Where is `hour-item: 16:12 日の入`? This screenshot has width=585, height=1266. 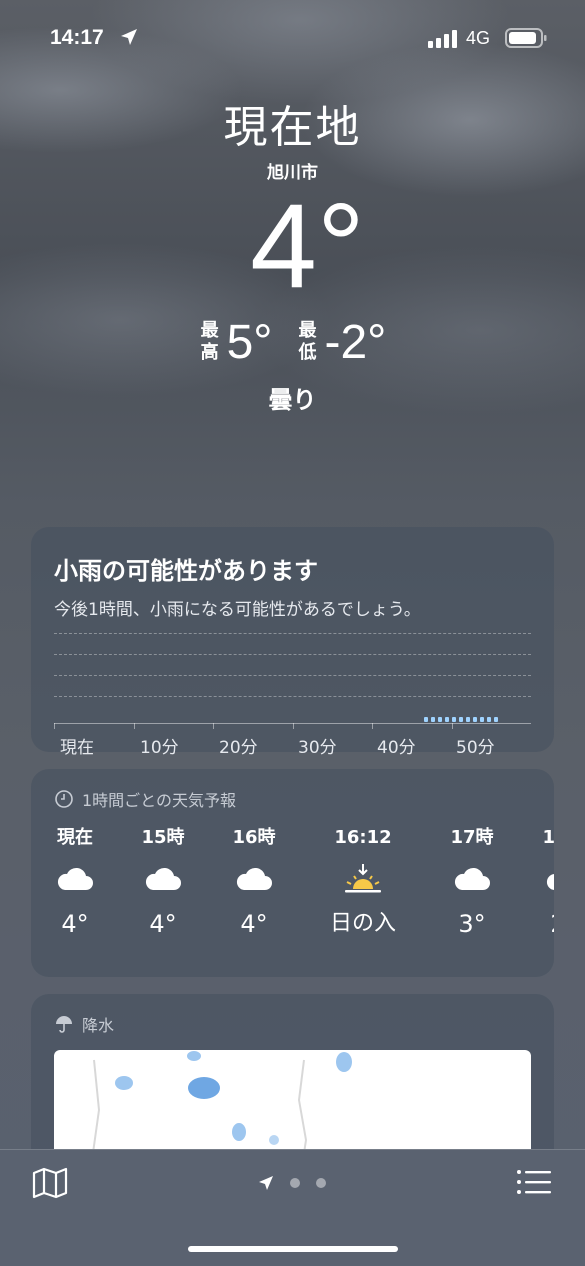 hour-item: 16:12 日の入 is located at coordinates (363, 883).